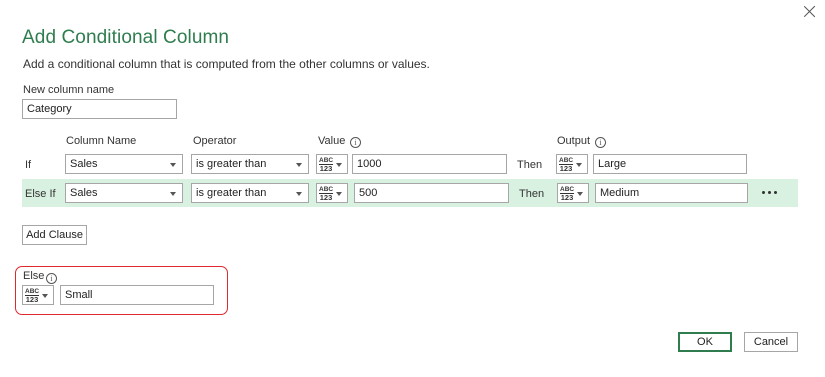 Image resolution: width=825 pixels, height=377 pixels. Describe the element at coordinates (54, 235) in the screenshot. I see `add-clause-button: Add Clause` at that location.